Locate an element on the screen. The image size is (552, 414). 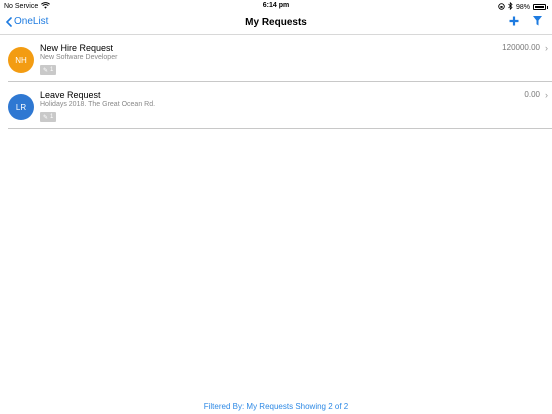
request-title: New Hire Request is located at coordinates (77, 48).